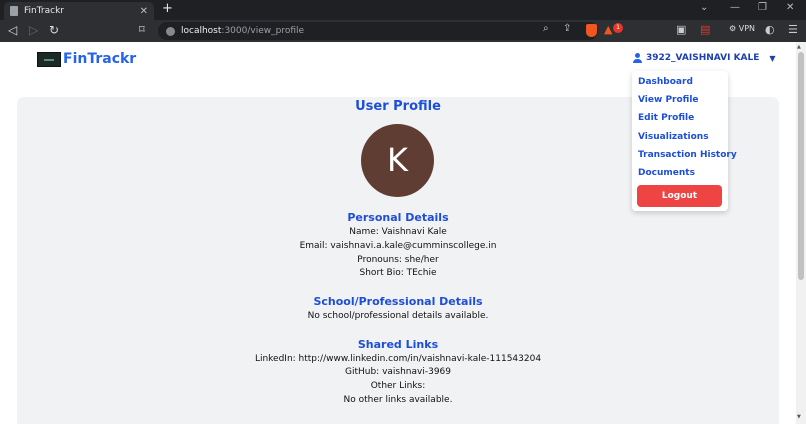 Image resolution: width=806 pixels, height=424 pixels. I want to click on site-info-icon, so click(170, 31).